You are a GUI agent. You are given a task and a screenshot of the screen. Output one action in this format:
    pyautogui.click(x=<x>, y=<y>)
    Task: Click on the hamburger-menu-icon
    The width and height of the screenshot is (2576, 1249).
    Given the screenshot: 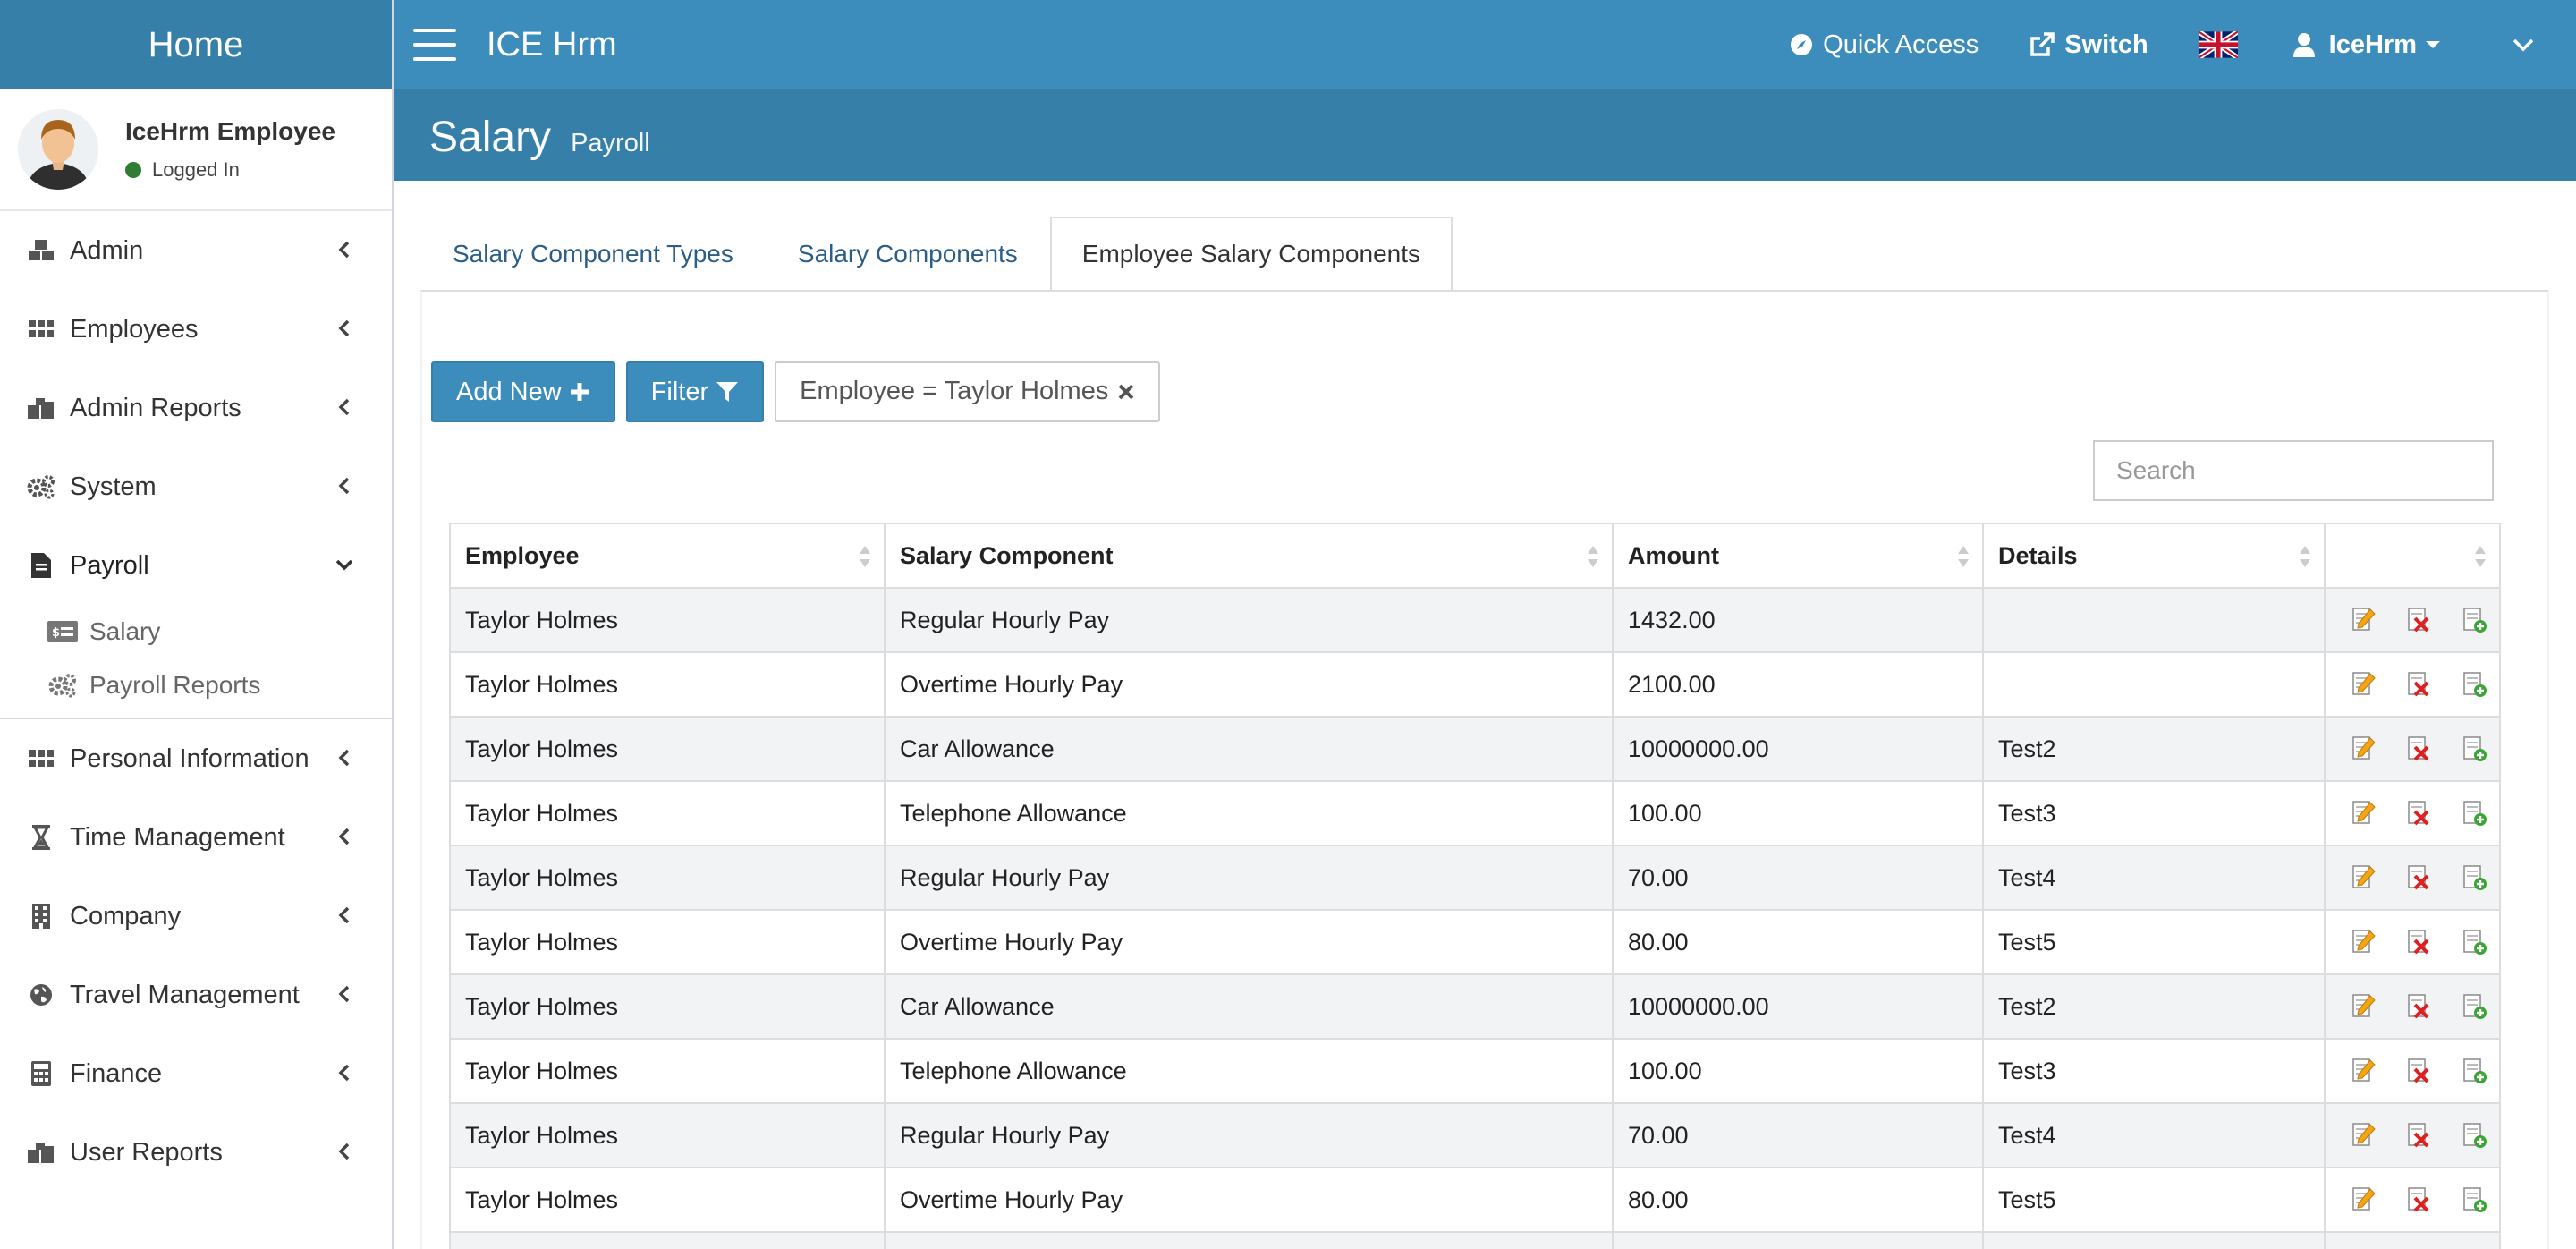 What is the action you would take?
    pyautogui.click(x=434, y=45)
    